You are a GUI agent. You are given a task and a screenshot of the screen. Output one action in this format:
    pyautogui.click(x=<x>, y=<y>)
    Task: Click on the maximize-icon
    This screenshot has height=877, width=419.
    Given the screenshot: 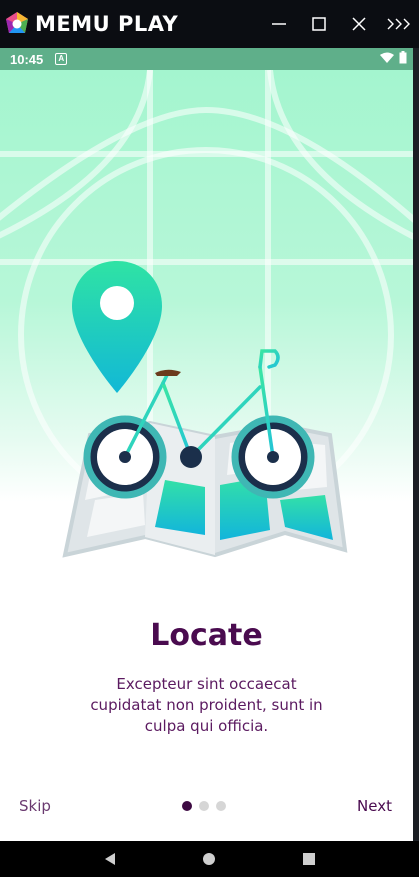 What is the action you would take?
    pyautogui.click(x=319, y=24)
    